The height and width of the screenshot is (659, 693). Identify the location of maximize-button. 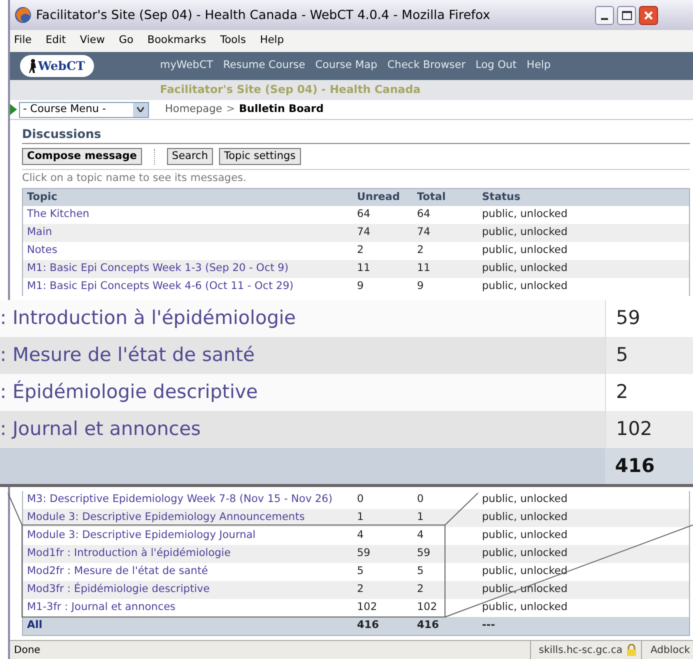
(626, 15).